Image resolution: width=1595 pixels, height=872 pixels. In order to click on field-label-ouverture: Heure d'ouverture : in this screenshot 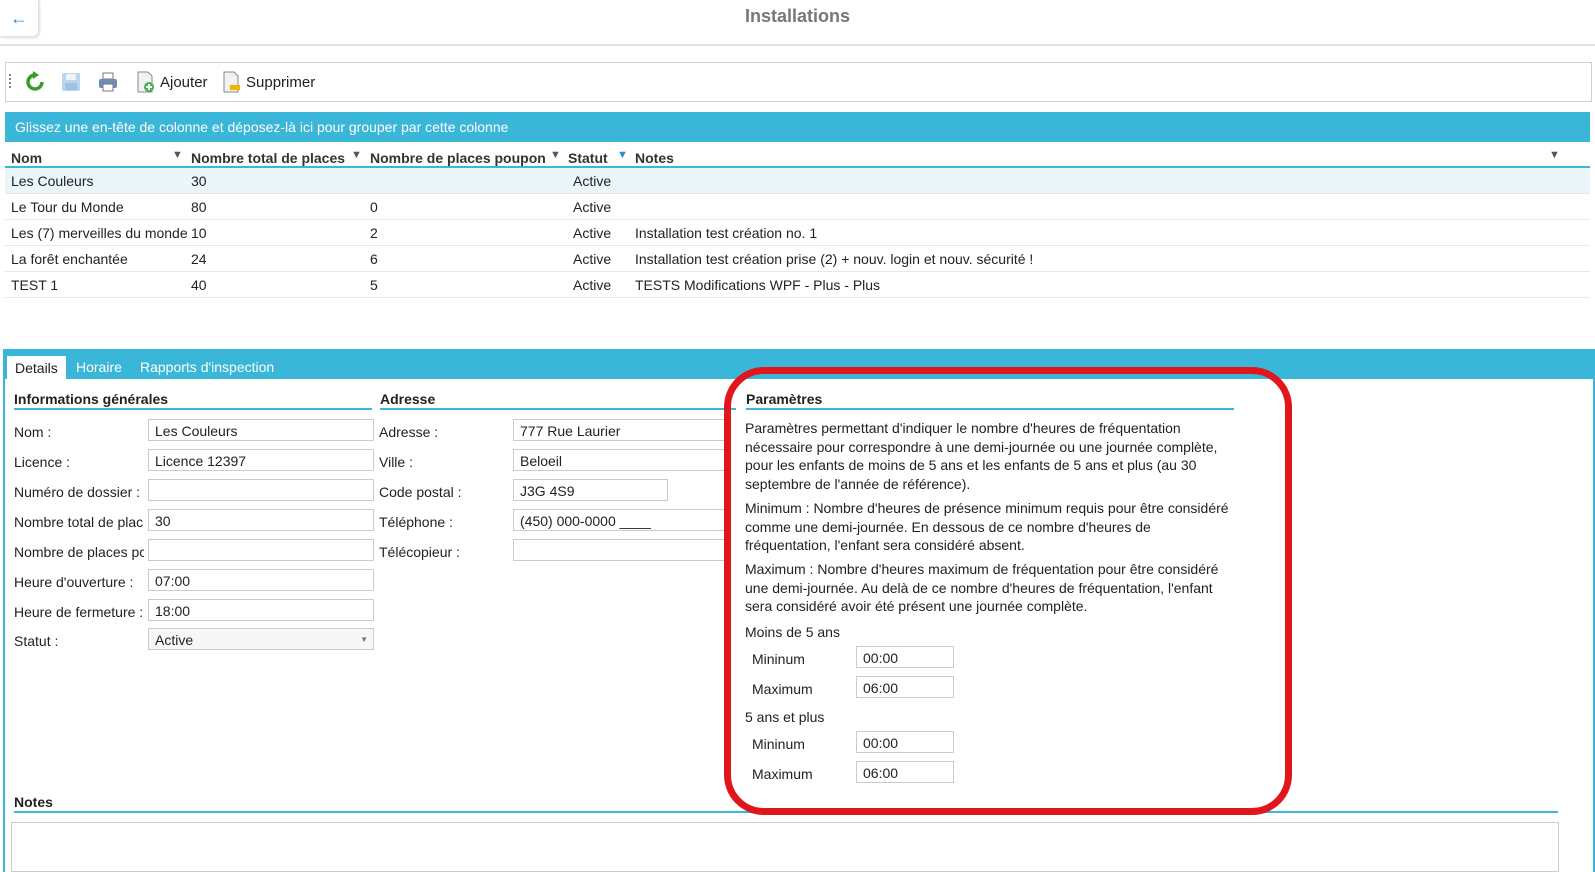, I will do `click(74, 582)`.